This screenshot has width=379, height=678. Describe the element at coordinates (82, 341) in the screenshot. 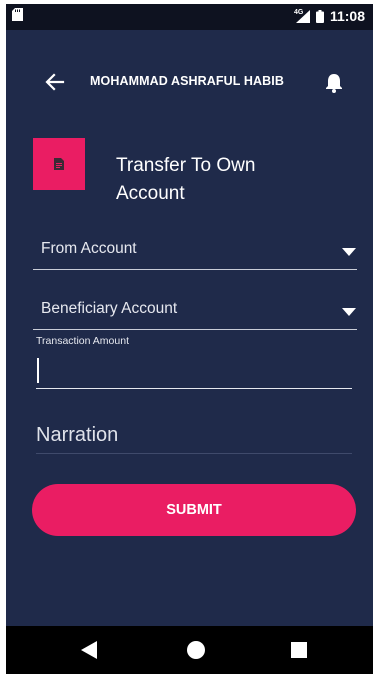

I see `transaction-amount-label: Transaction Amount` at that location.